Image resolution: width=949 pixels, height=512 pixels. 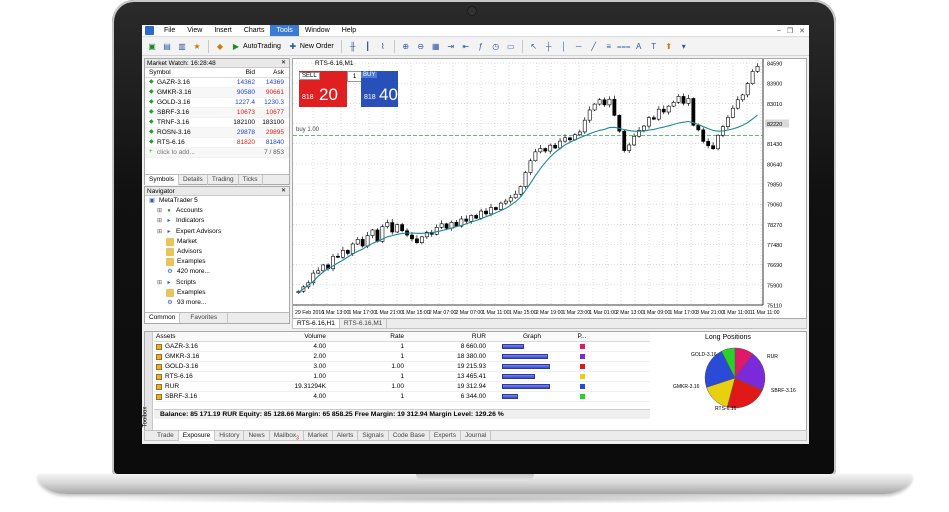 What do you see at coordinates (217, 242) in the screenshot?
I see `navigator-item: Market` at bounding box center [217, 242].